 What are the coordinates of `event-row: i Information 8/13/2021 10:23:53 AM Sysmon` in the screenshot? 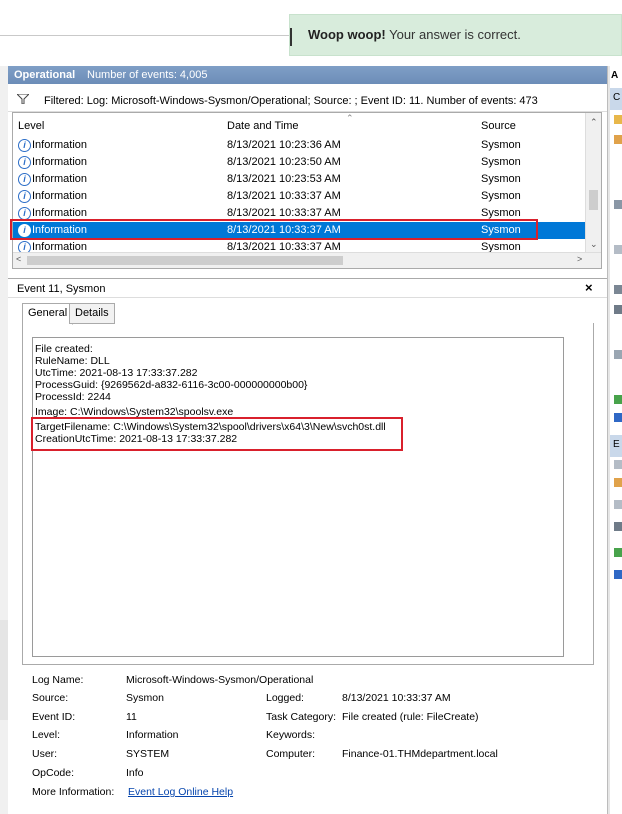 It's located at (300, 179).